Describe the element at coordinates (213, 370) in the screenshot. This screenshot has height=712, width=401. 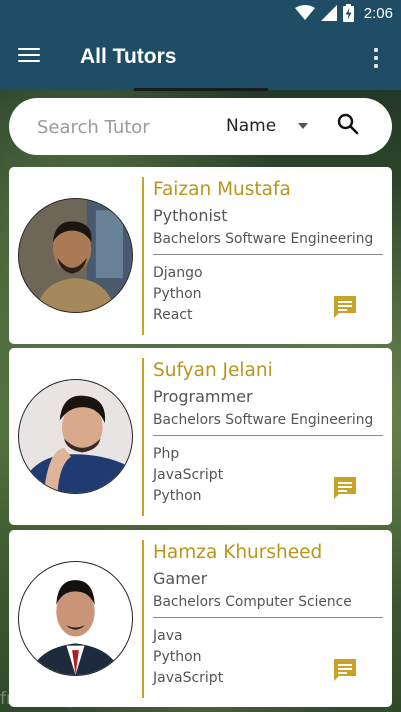
I see `tutor-name: Sufyan Jelani` at that location.